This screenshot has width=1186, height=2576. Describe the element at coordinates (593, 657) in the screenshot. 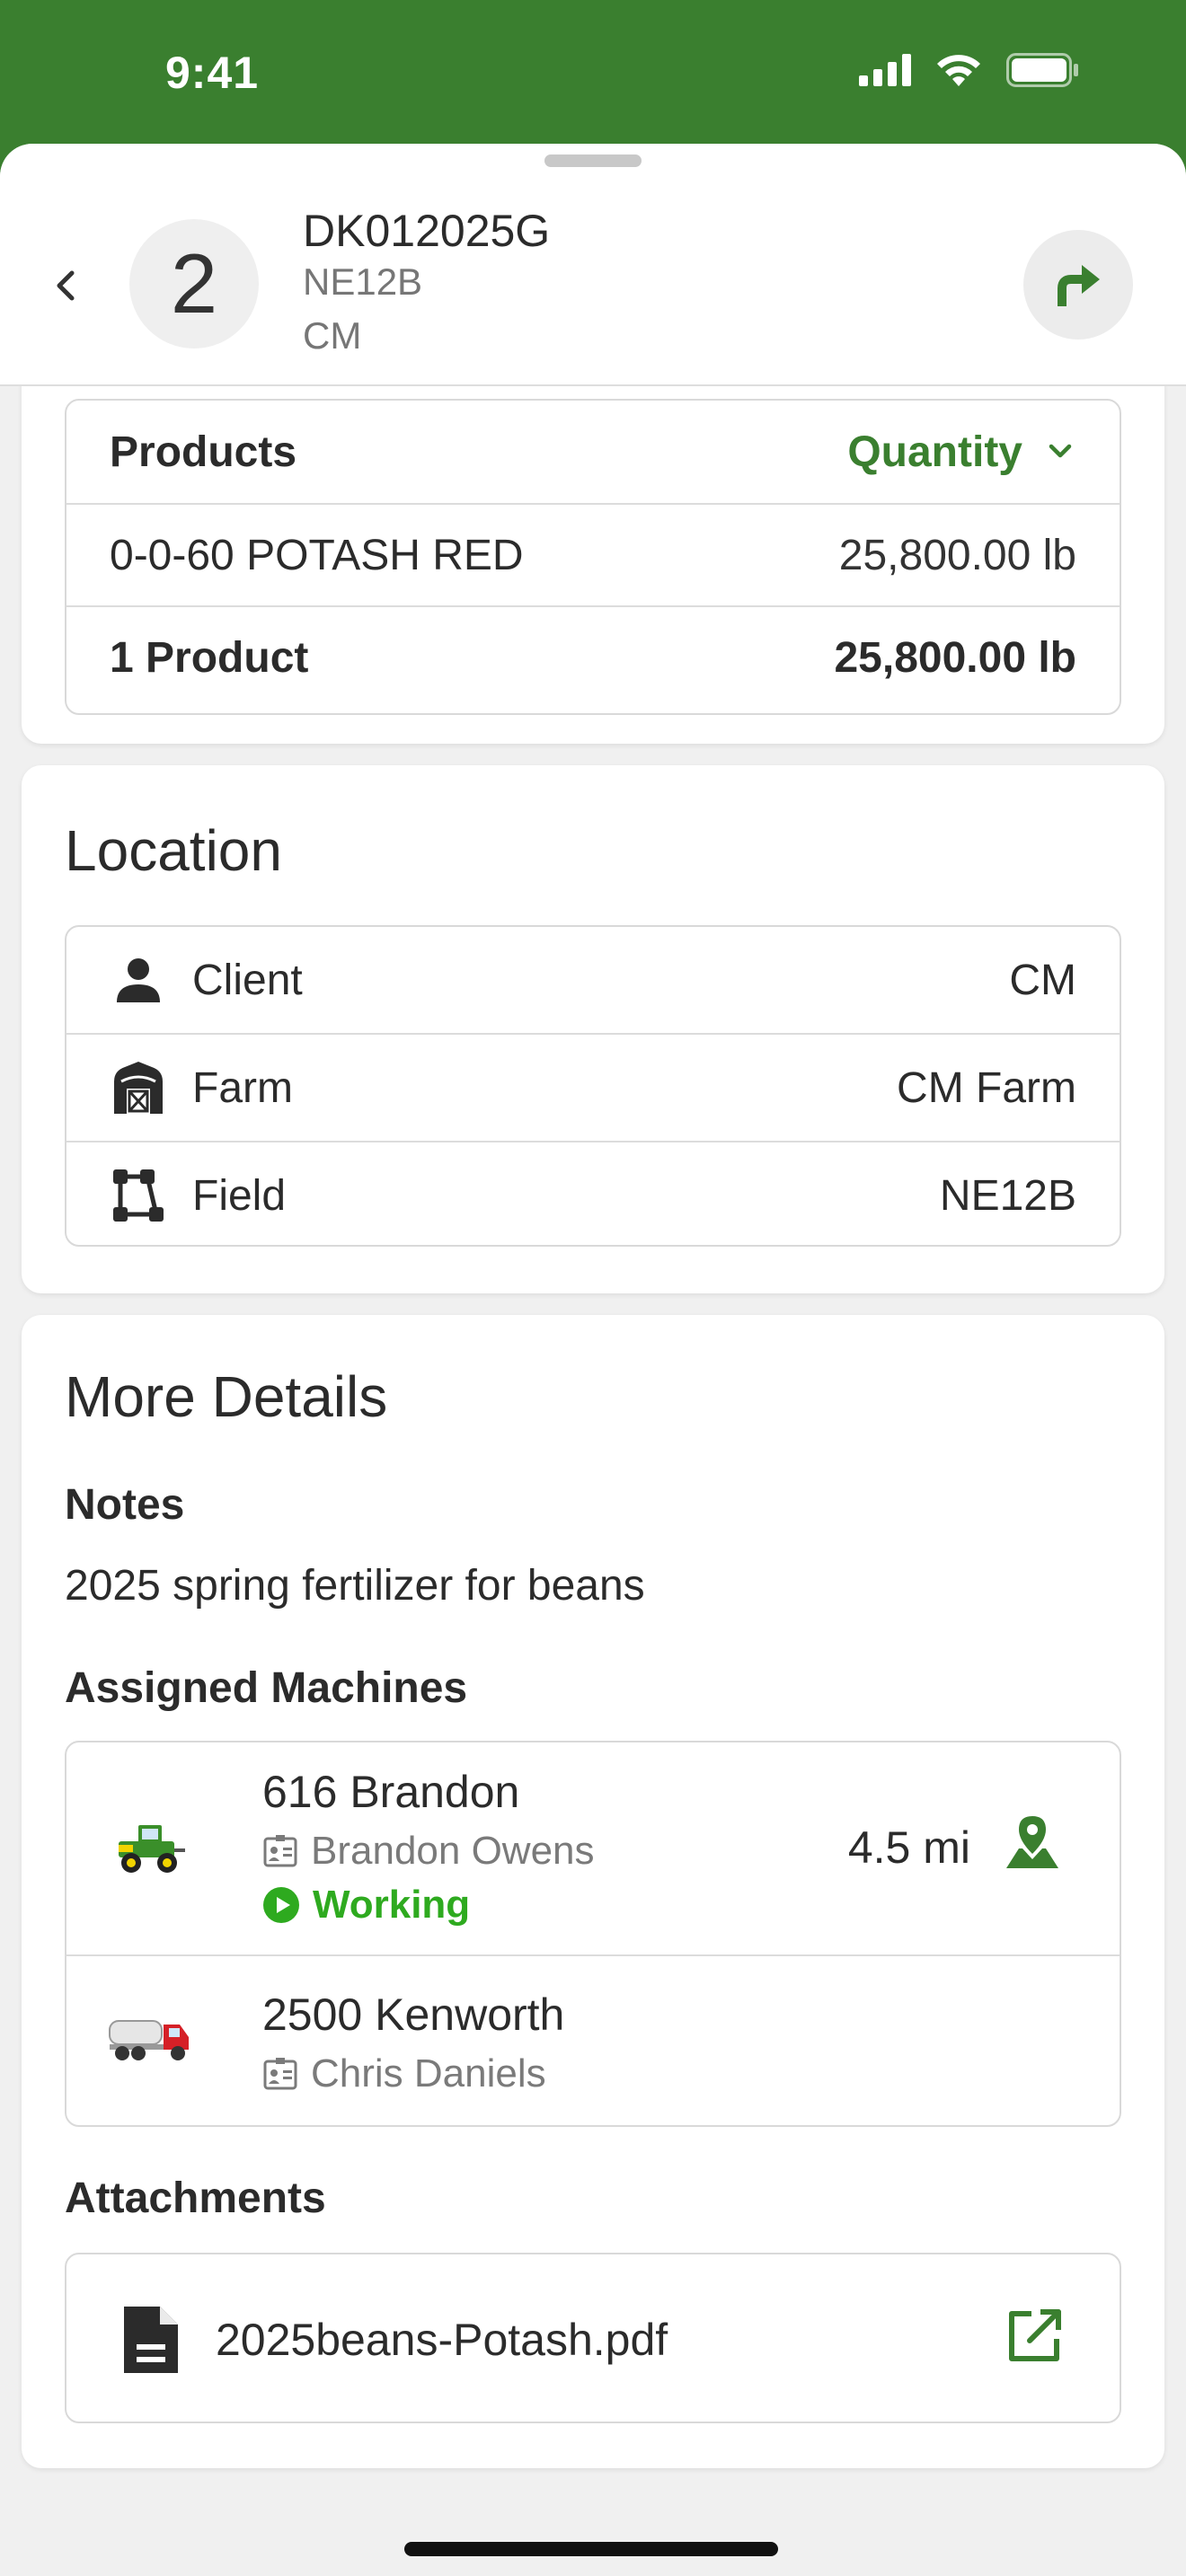

I see `products-total-row: 1 Product 25,800.00 lb` at that location.